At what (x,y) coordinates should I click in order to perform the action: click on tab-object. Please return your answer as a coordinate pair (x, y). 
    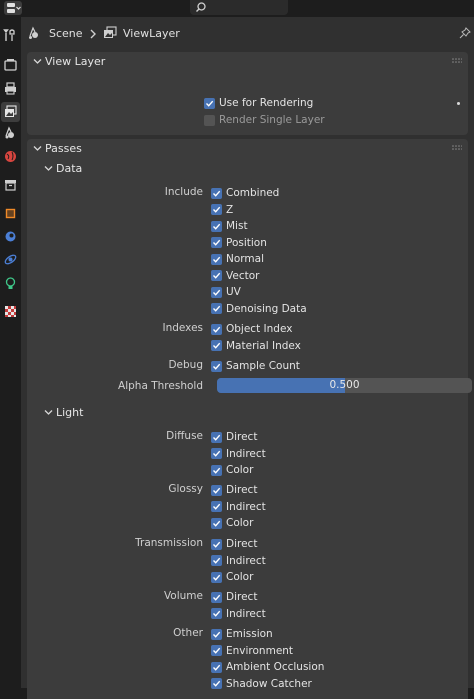
    Looking at the image, I should click on (10, 214).